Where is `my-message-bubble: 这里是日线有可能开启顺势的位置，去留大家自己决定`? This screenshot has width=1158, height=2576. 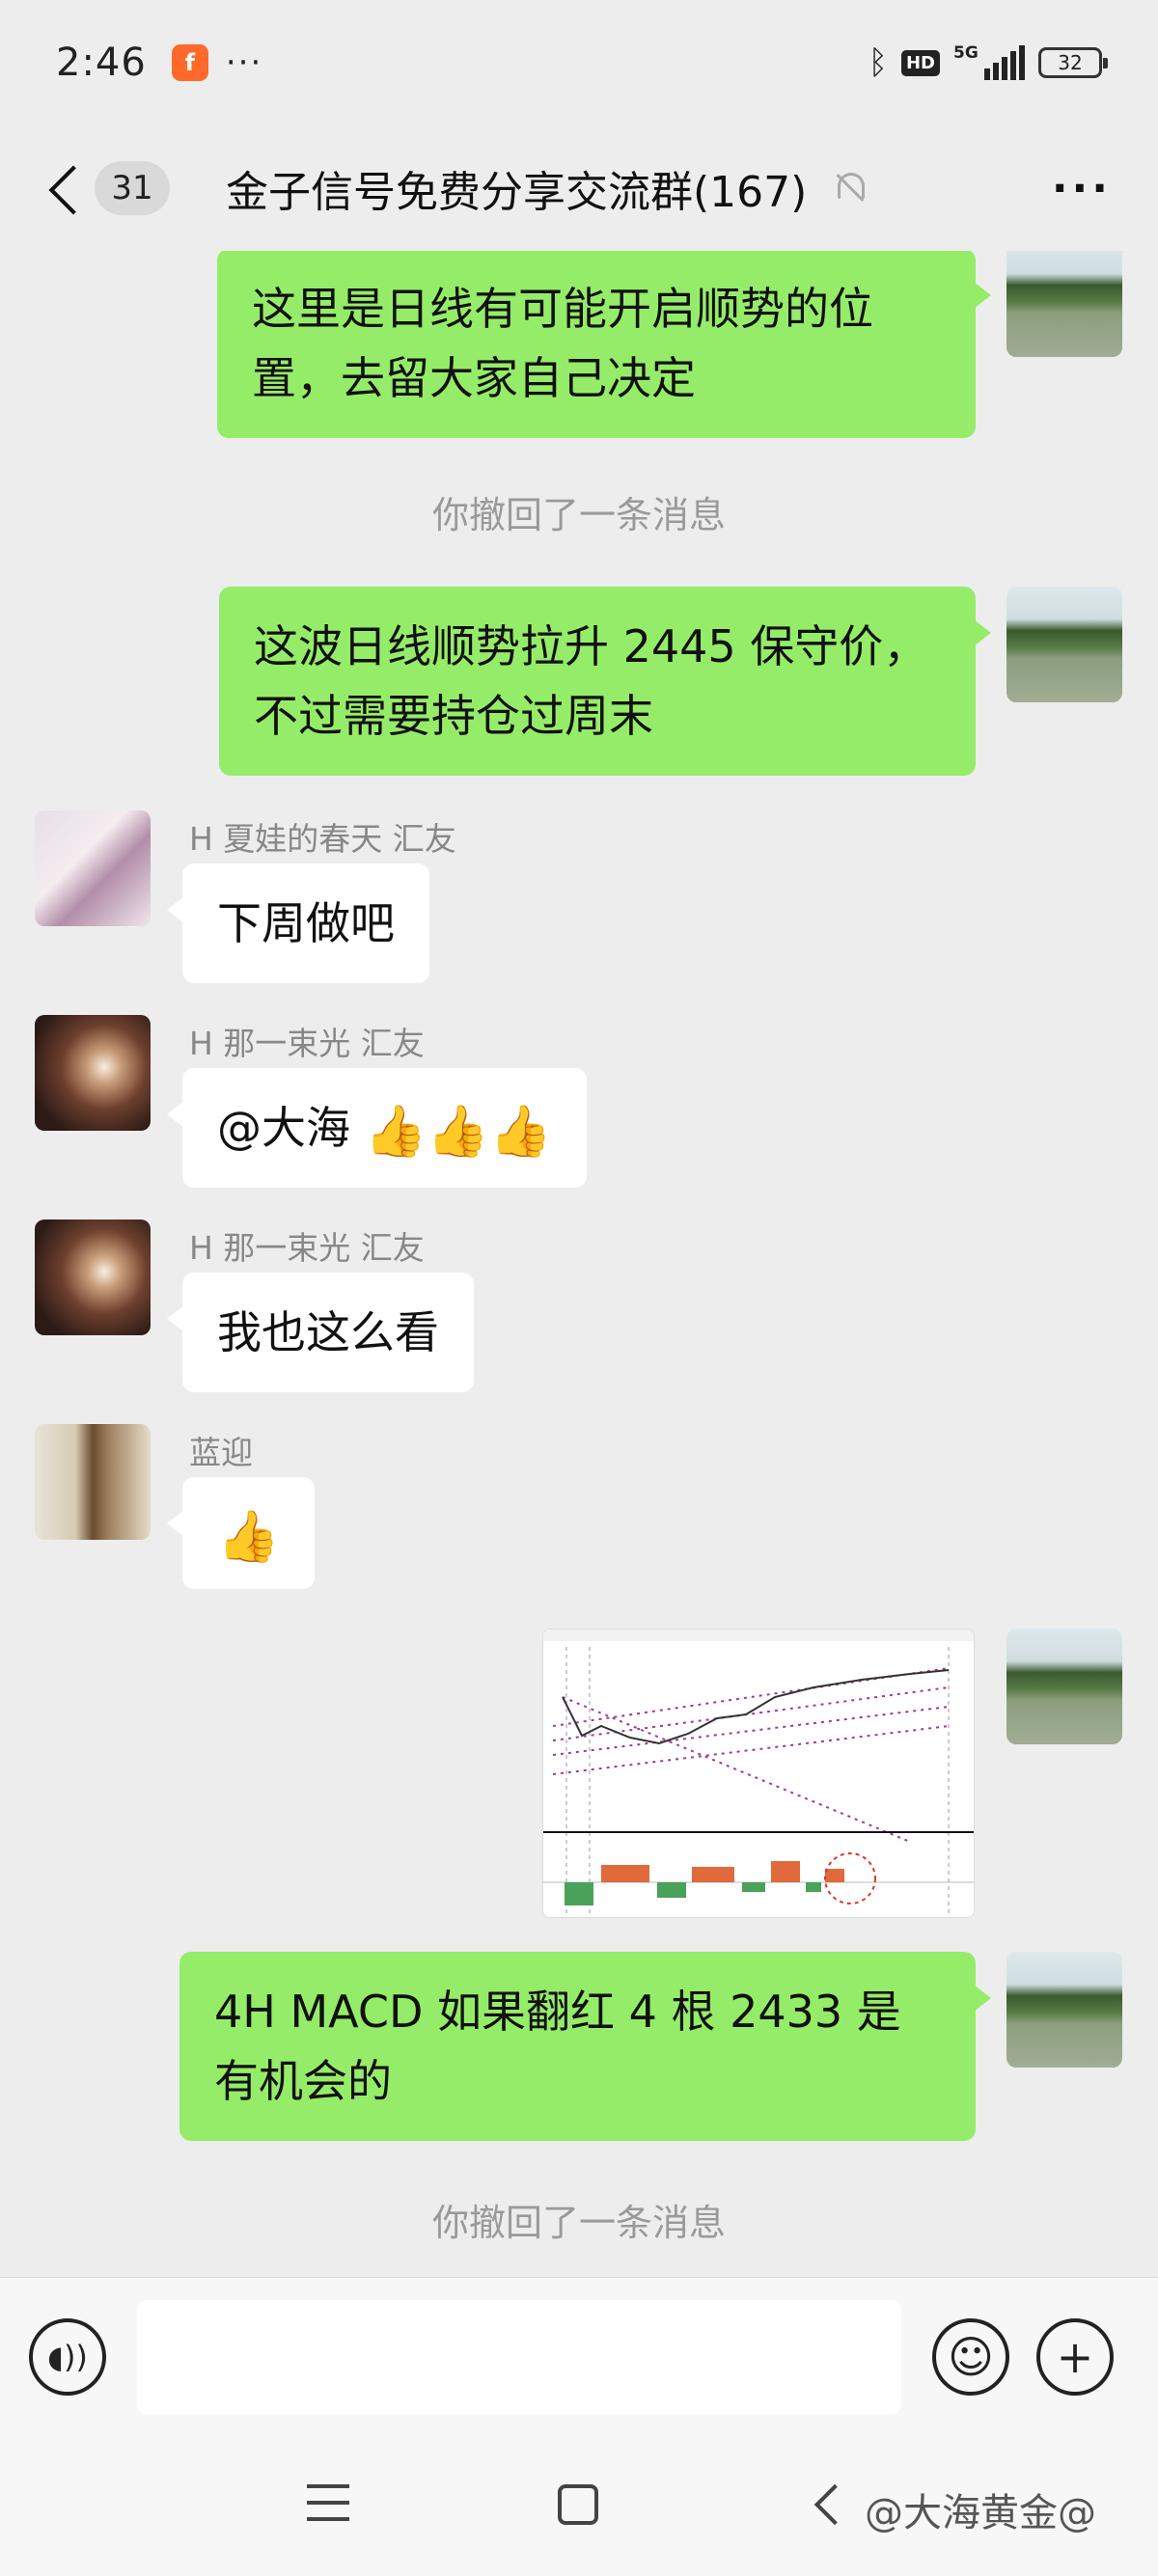 my-message-bubble: 这里是日线有可能开启顺势的位置，去留大家自己决定 is located at coordinates (604, 345).